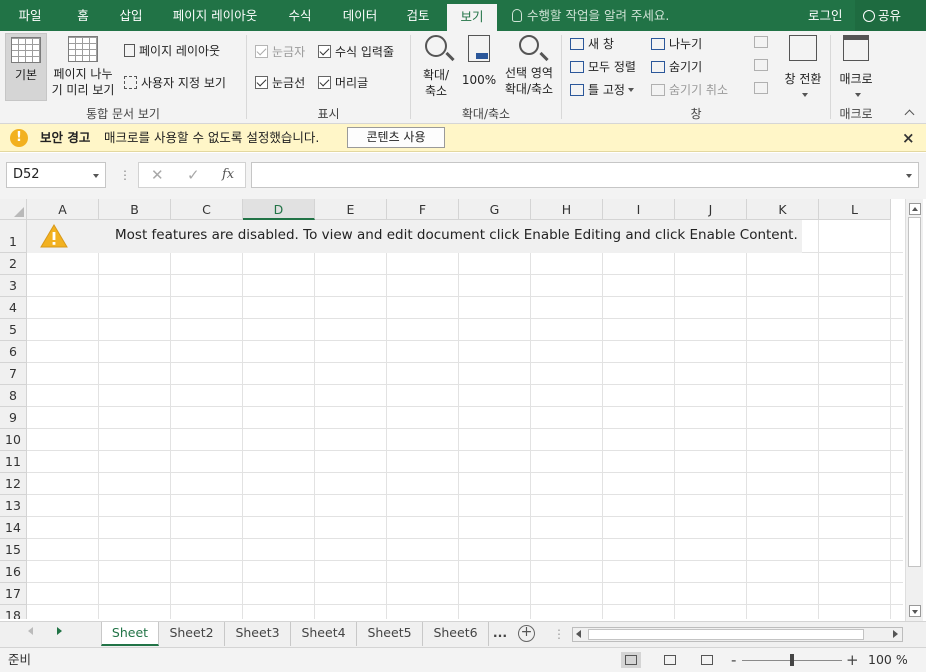 This screenshot has width=926, height=672. Describe the element at coordinates (279, 209) in the screenshot. I see `column-header: D` at that location.